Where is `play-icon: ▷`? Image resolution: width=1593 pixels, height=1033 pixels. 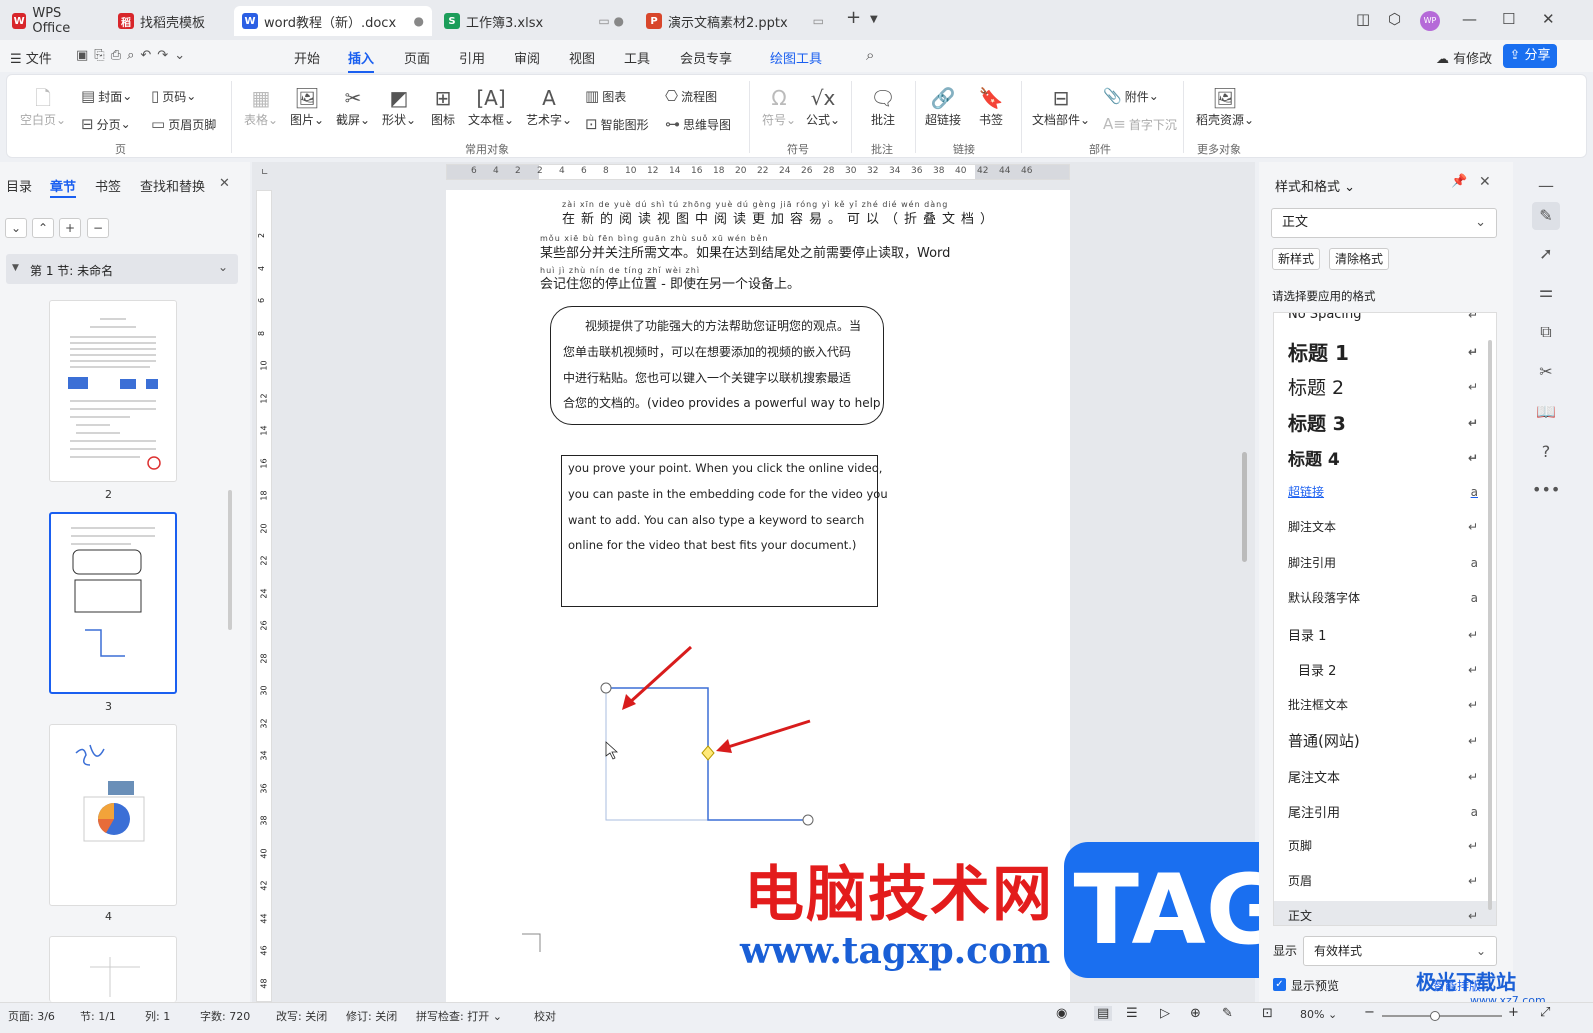 play-icon: ▷ is located at coordinates (1165, 1013).